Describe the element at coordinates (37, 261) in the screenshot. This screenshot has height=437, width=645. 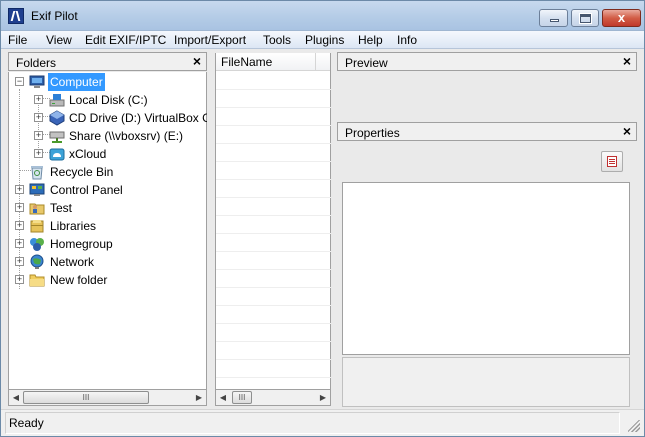
I see `network-icon` at that location.